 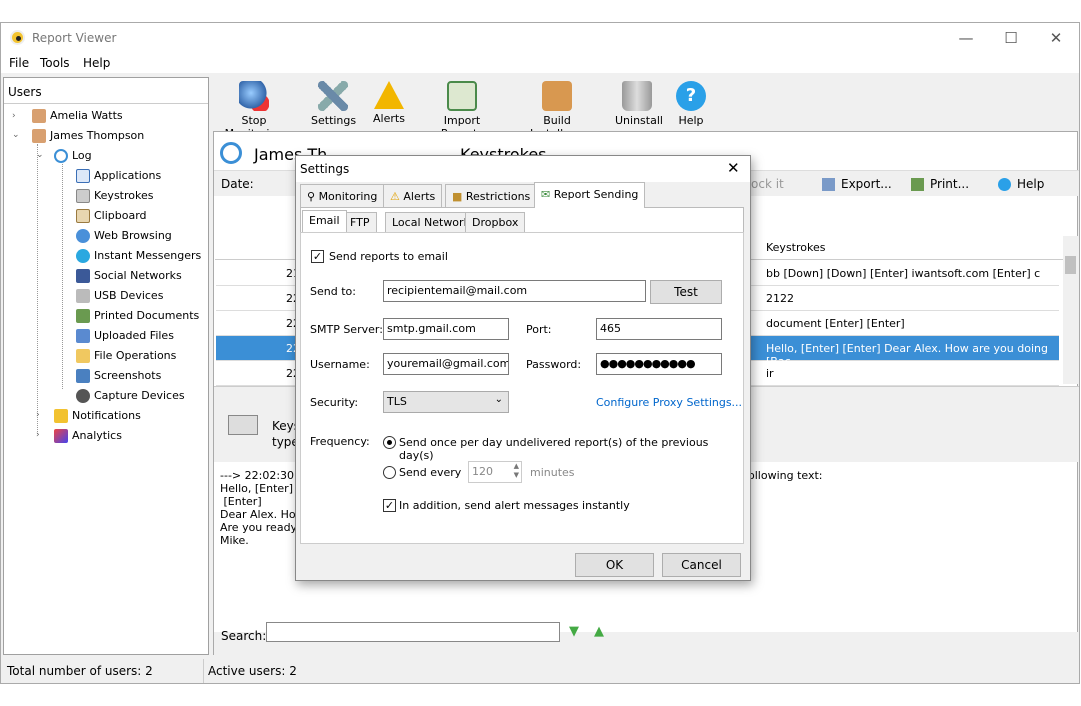 What do you see at coordinates (691, 104) in the screenshot?
I see `help-button: ? Help` at bounding box center [691, 104].